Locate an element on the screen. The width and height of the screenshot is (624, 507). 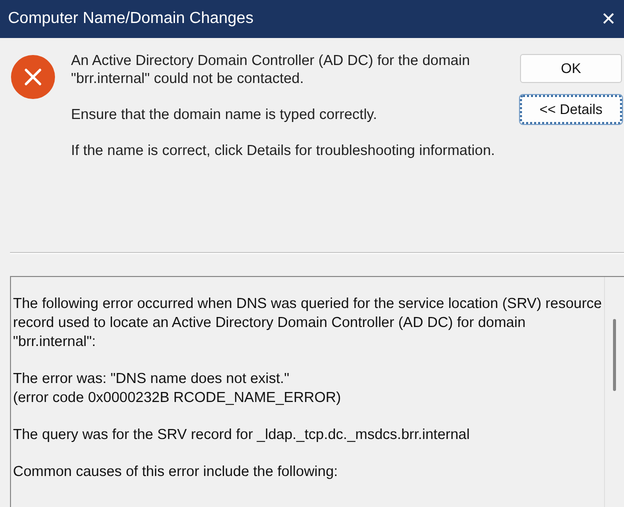
error-icon is located at coordinates (33, 77).